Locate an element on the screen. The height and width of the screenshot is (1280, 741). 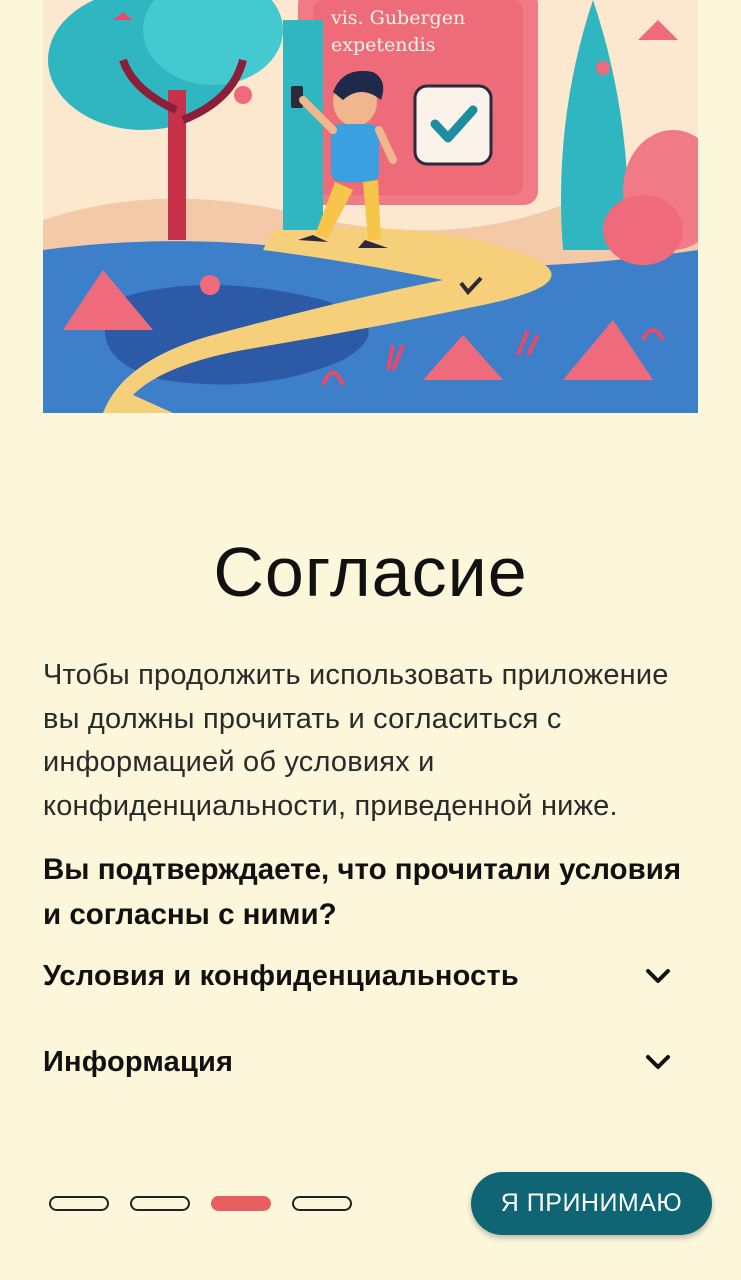
accordion-terms-label: Условия и конфиденциальность is located at coordinates (281, 975).